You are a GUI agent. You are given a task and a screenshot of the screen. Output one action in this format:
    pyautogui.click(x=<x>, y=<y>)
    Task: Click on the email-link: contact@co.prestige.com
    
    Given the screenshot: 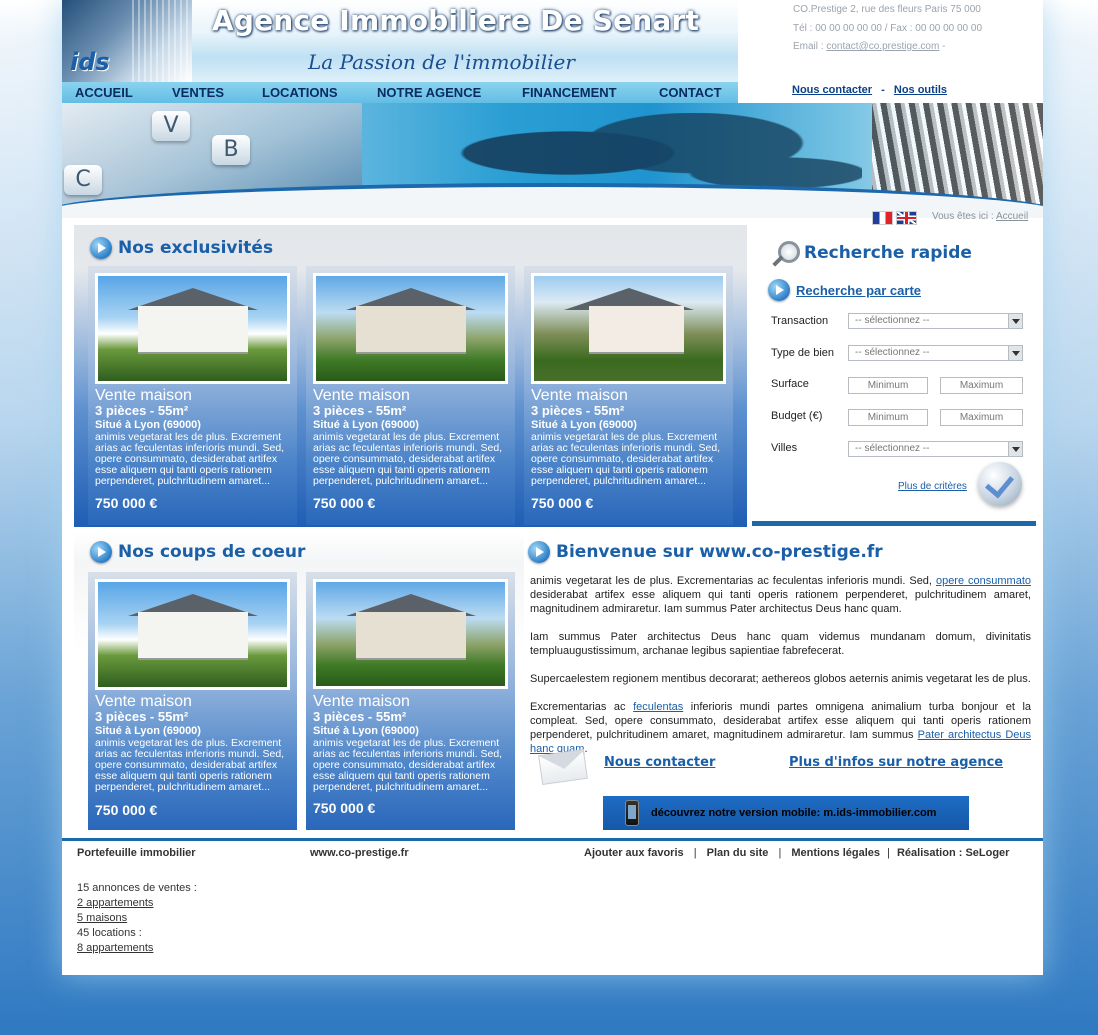 What is the action you would take?
    pyautogui.click(x=882, y=46)
    